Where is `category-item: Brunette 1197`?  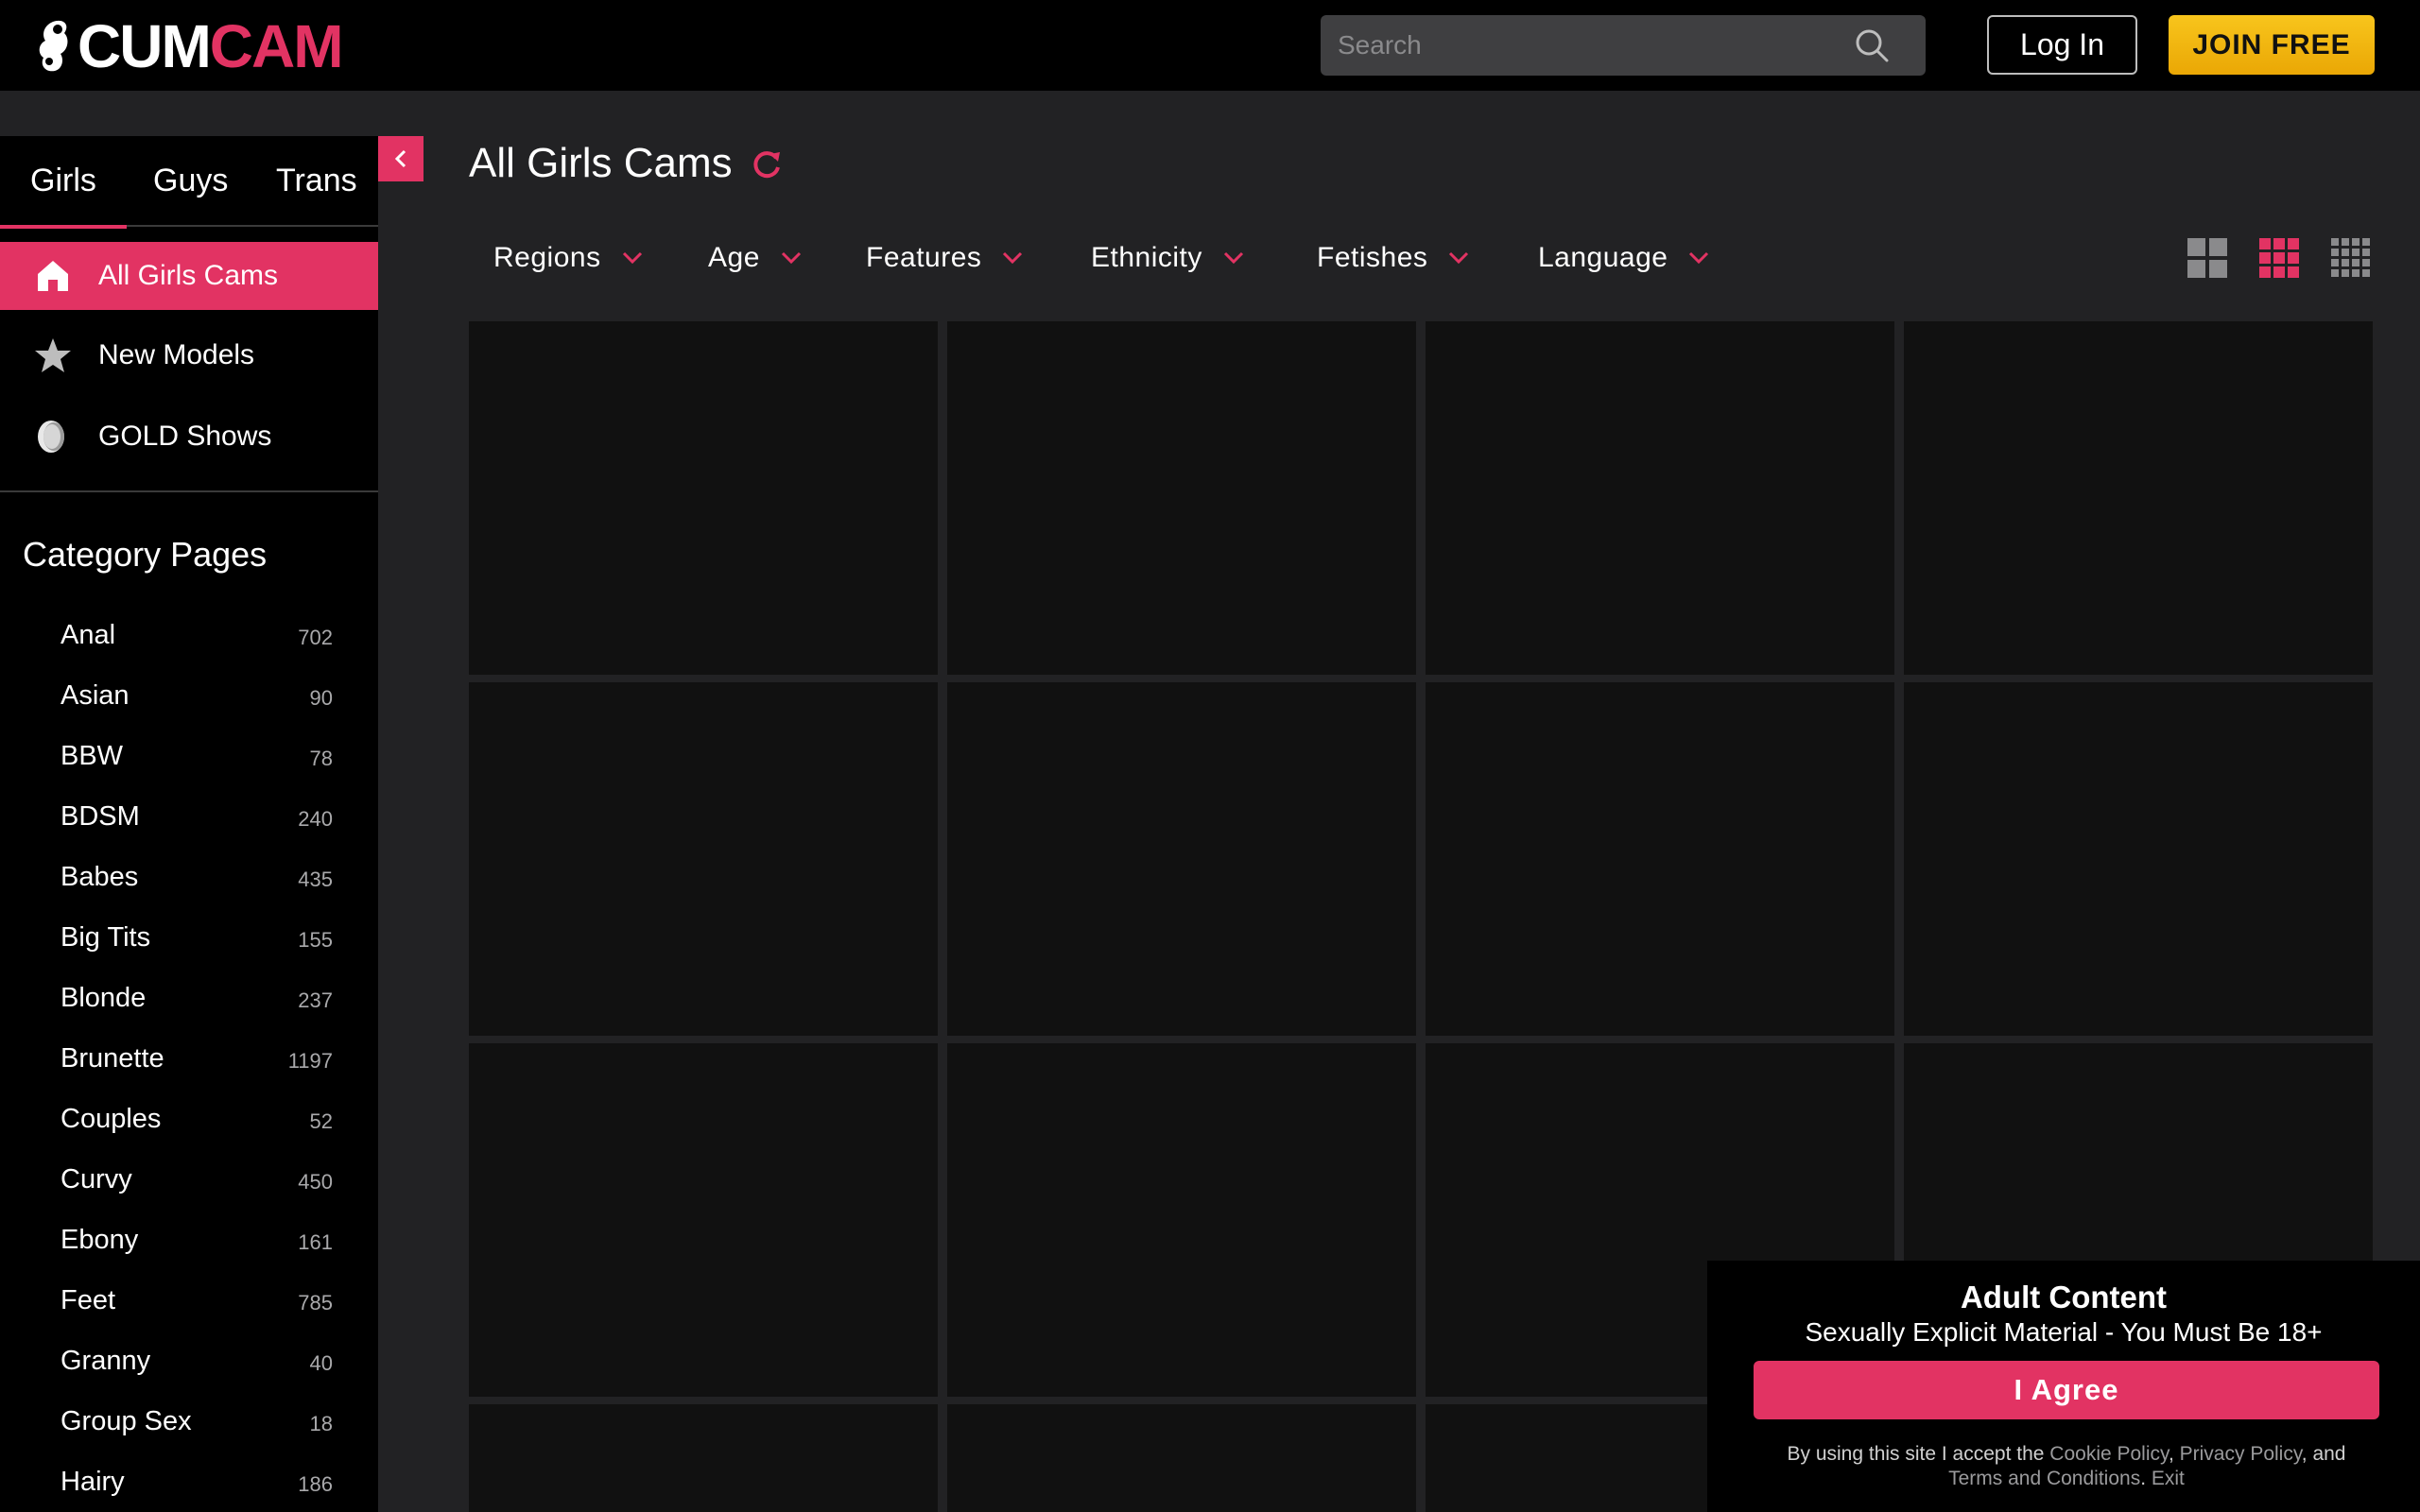 category-item: Brunette 1197 is located at coordinates (196, 1062).